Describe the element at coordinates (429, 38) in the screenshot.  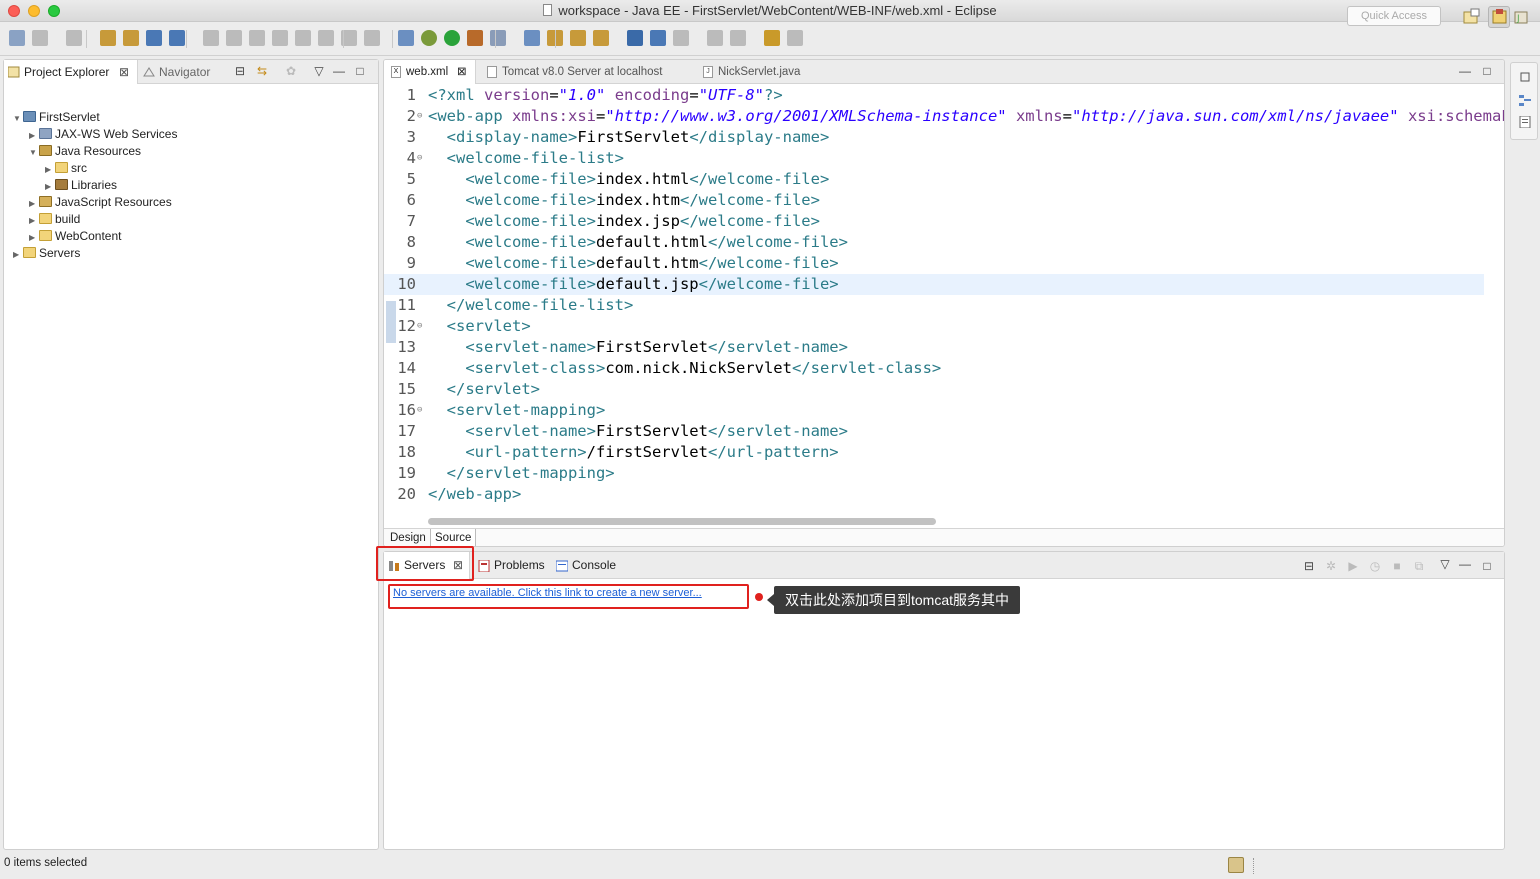
I see `debug-icon` at that location.